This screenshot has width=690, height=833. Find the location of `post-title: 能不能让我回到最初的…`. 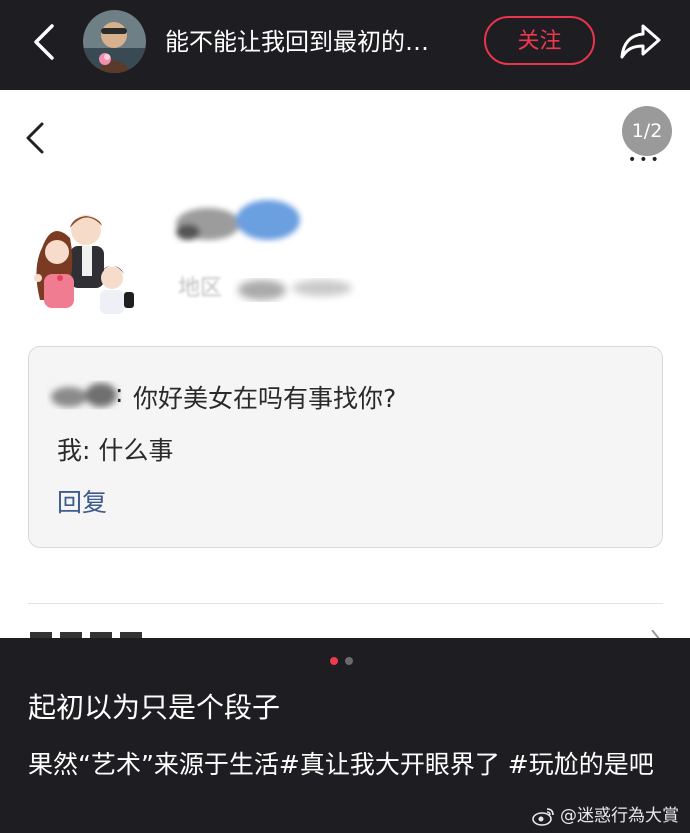

post-title: 能不能让我回到最初的… is located at coordinates (297, 42).